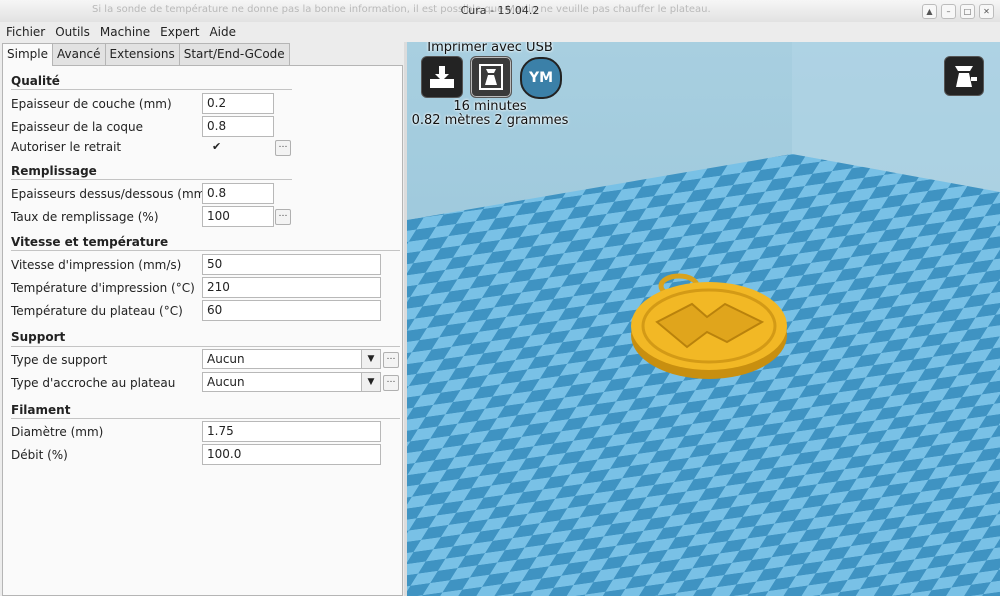 Image resolution: width=1000 pixels, height=596 pixels. Describe the element at coordinates (78, 54) in the screenshot. I see `tab-avance: Avancé` at that location.